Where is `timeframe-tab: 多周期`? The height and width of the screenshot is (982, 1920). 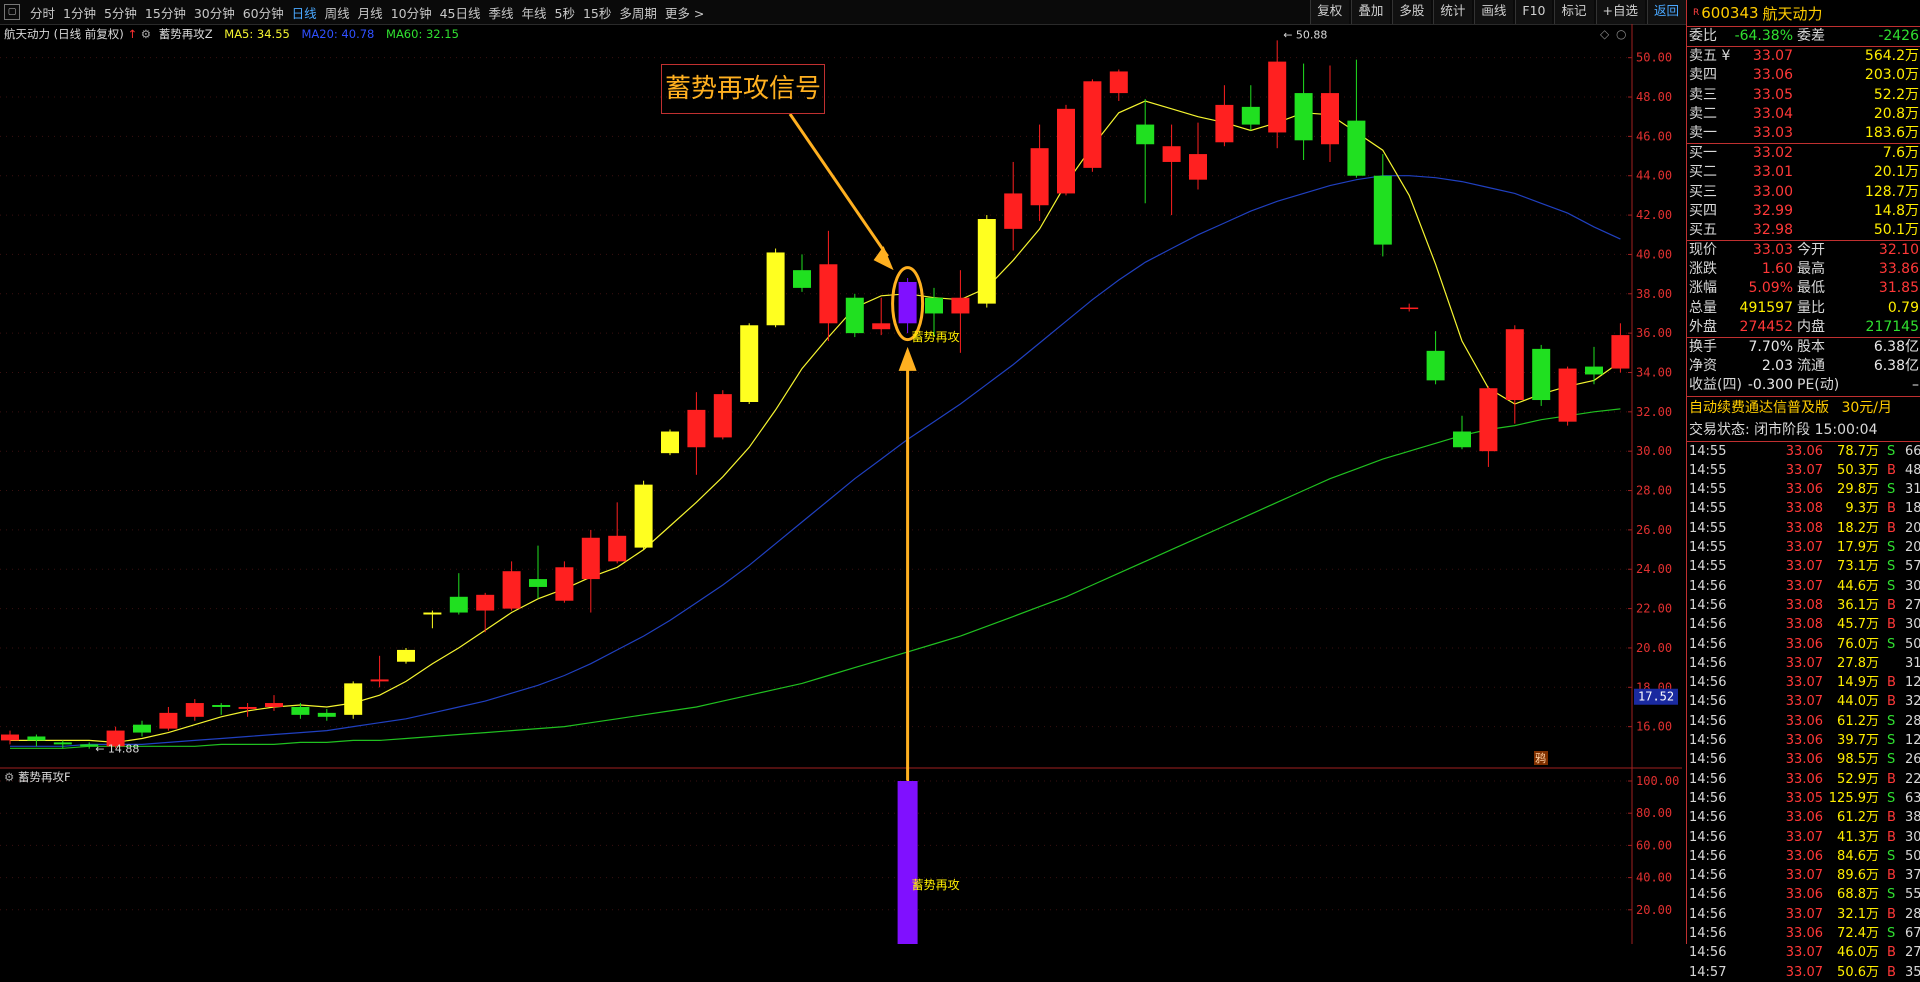 timeframe-tab: 多周期 is located at coordinates (638, 12).